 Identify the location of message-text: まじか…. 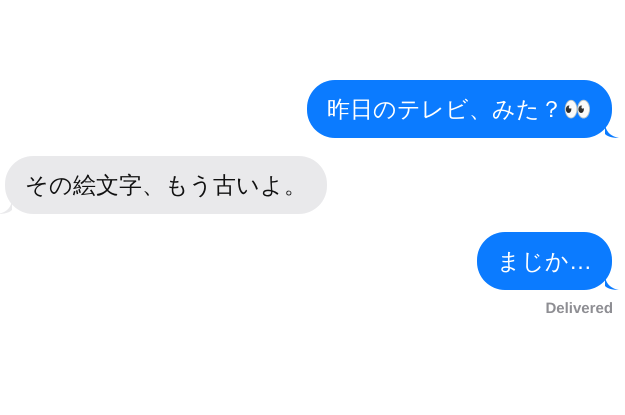
(544, 261).